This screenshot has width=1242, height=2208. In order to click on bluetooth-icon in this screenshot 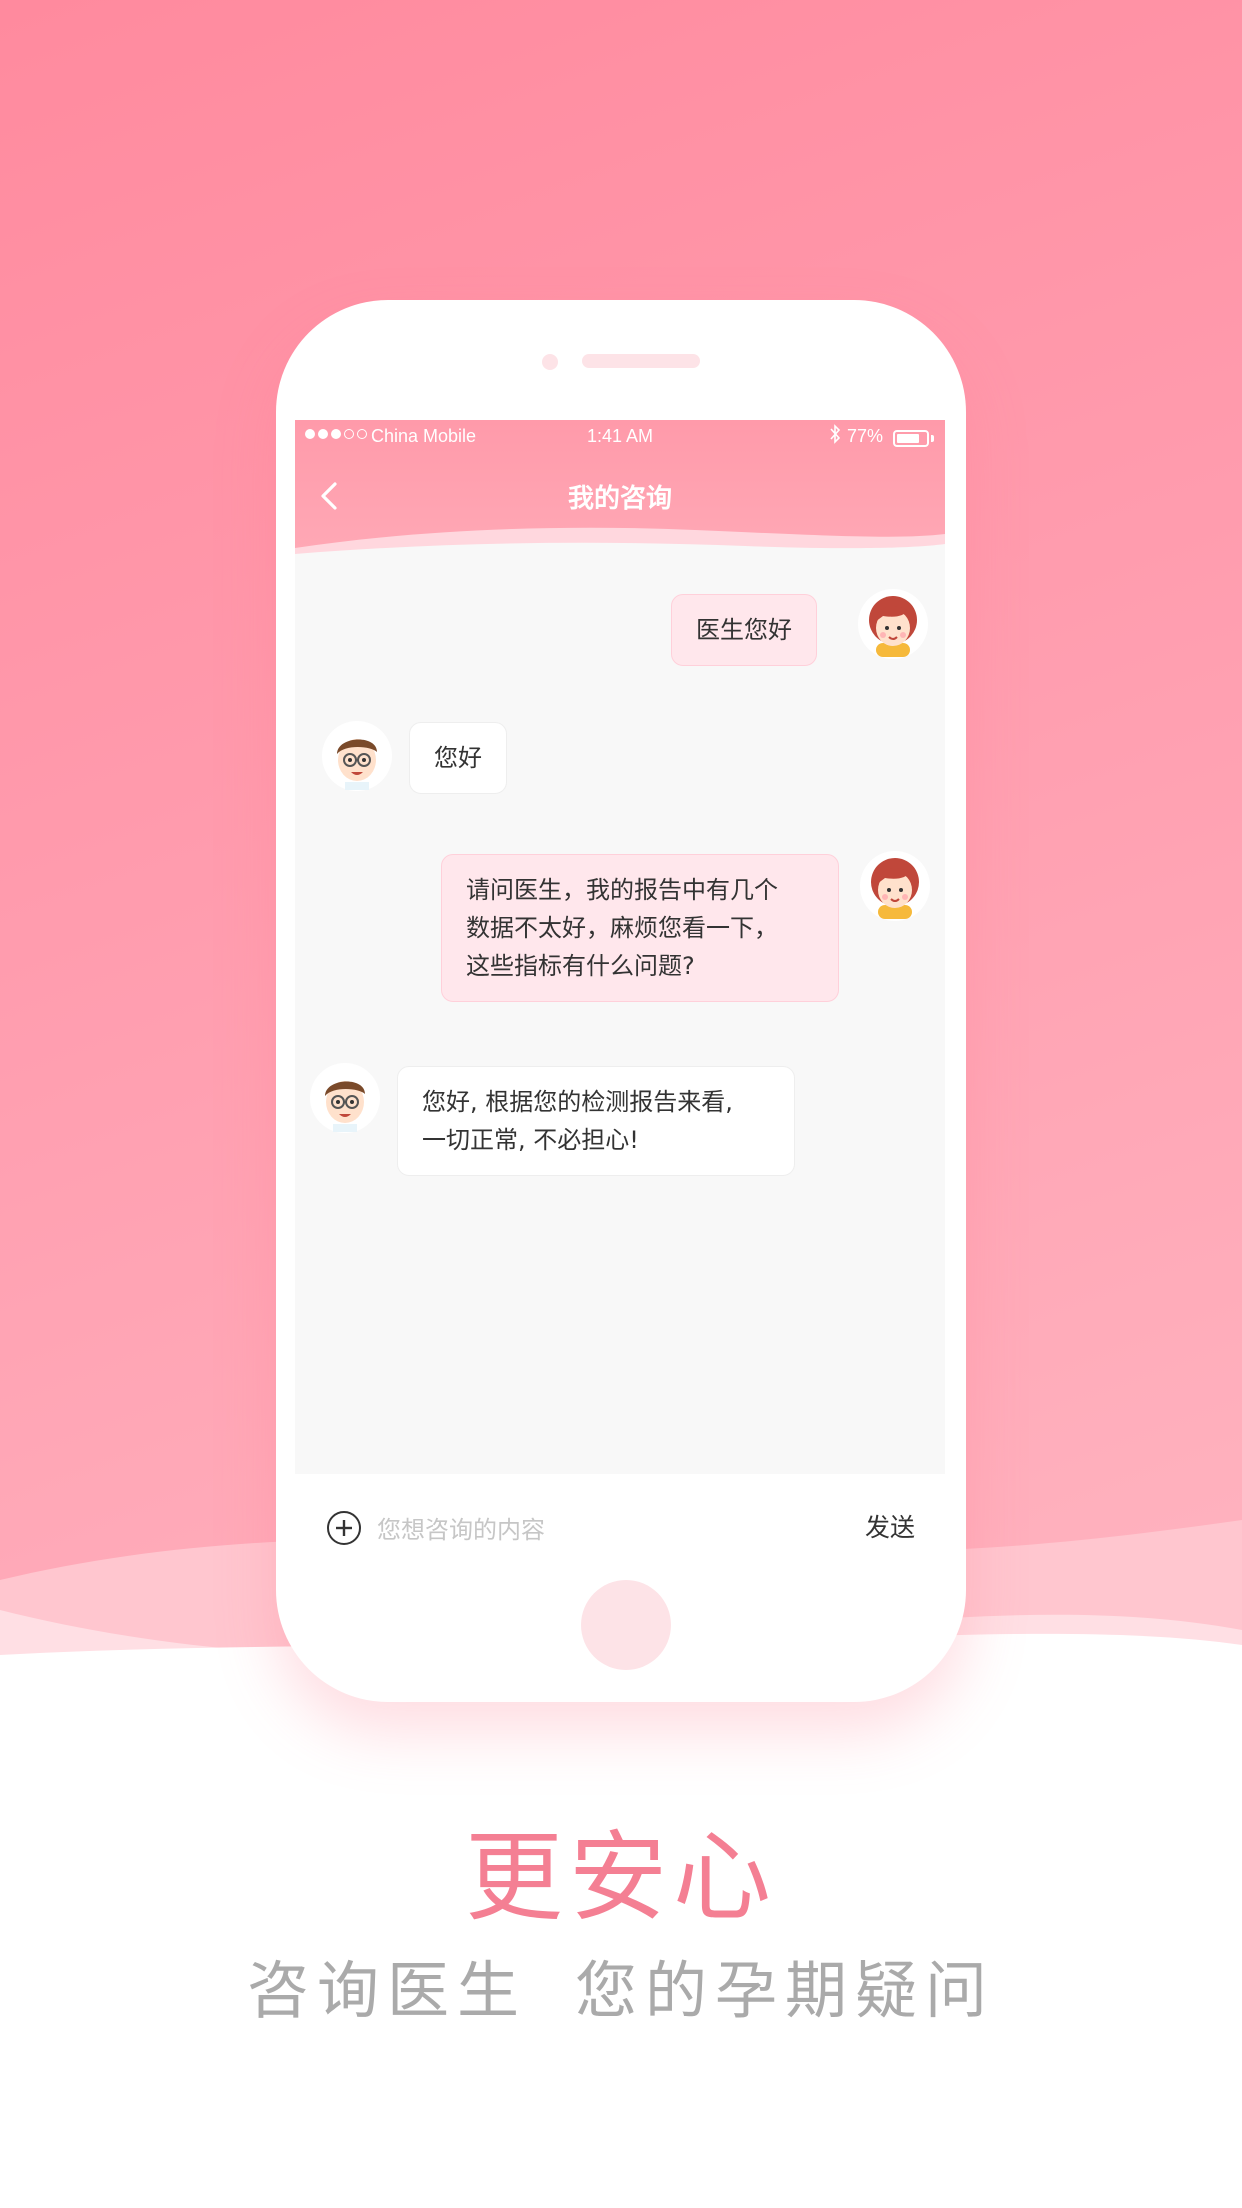, I will do `click(835, 436)`.